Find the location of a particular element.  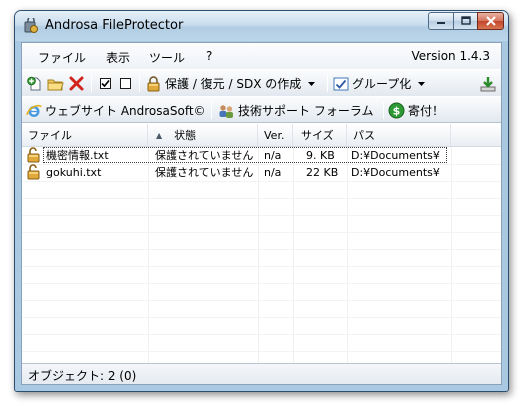

add-file-button is located at coordinates (35, 83).